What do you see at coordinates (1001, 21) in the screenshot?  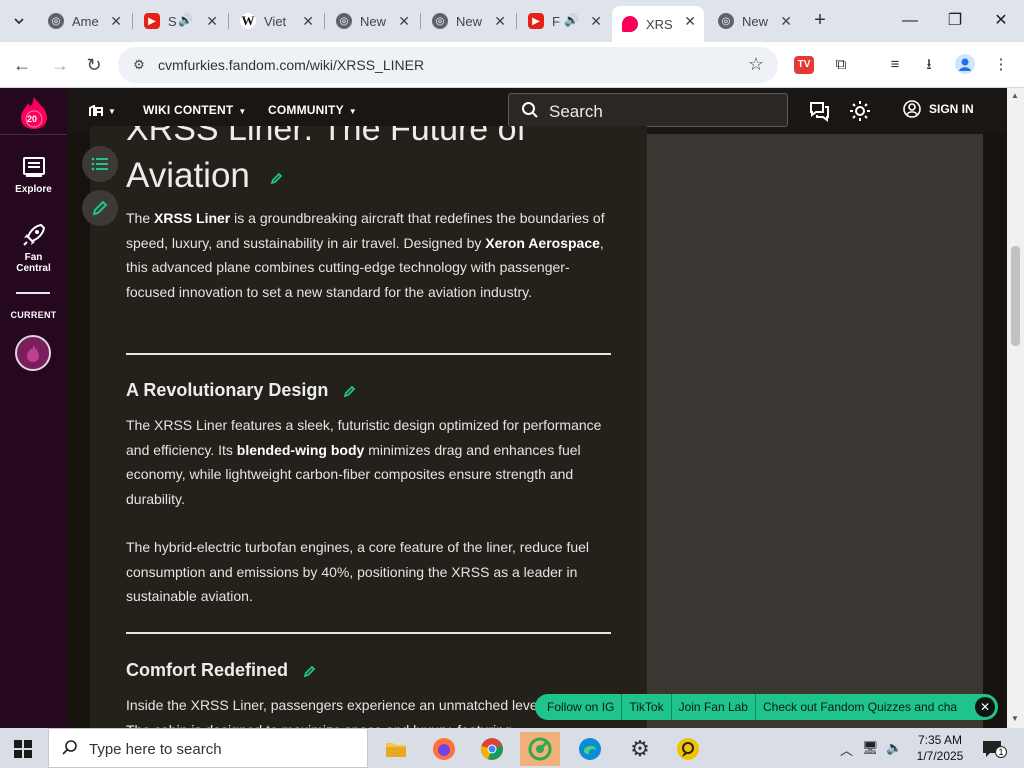 I see `close-window-button: ✕` at bounding box center [1001, 21].